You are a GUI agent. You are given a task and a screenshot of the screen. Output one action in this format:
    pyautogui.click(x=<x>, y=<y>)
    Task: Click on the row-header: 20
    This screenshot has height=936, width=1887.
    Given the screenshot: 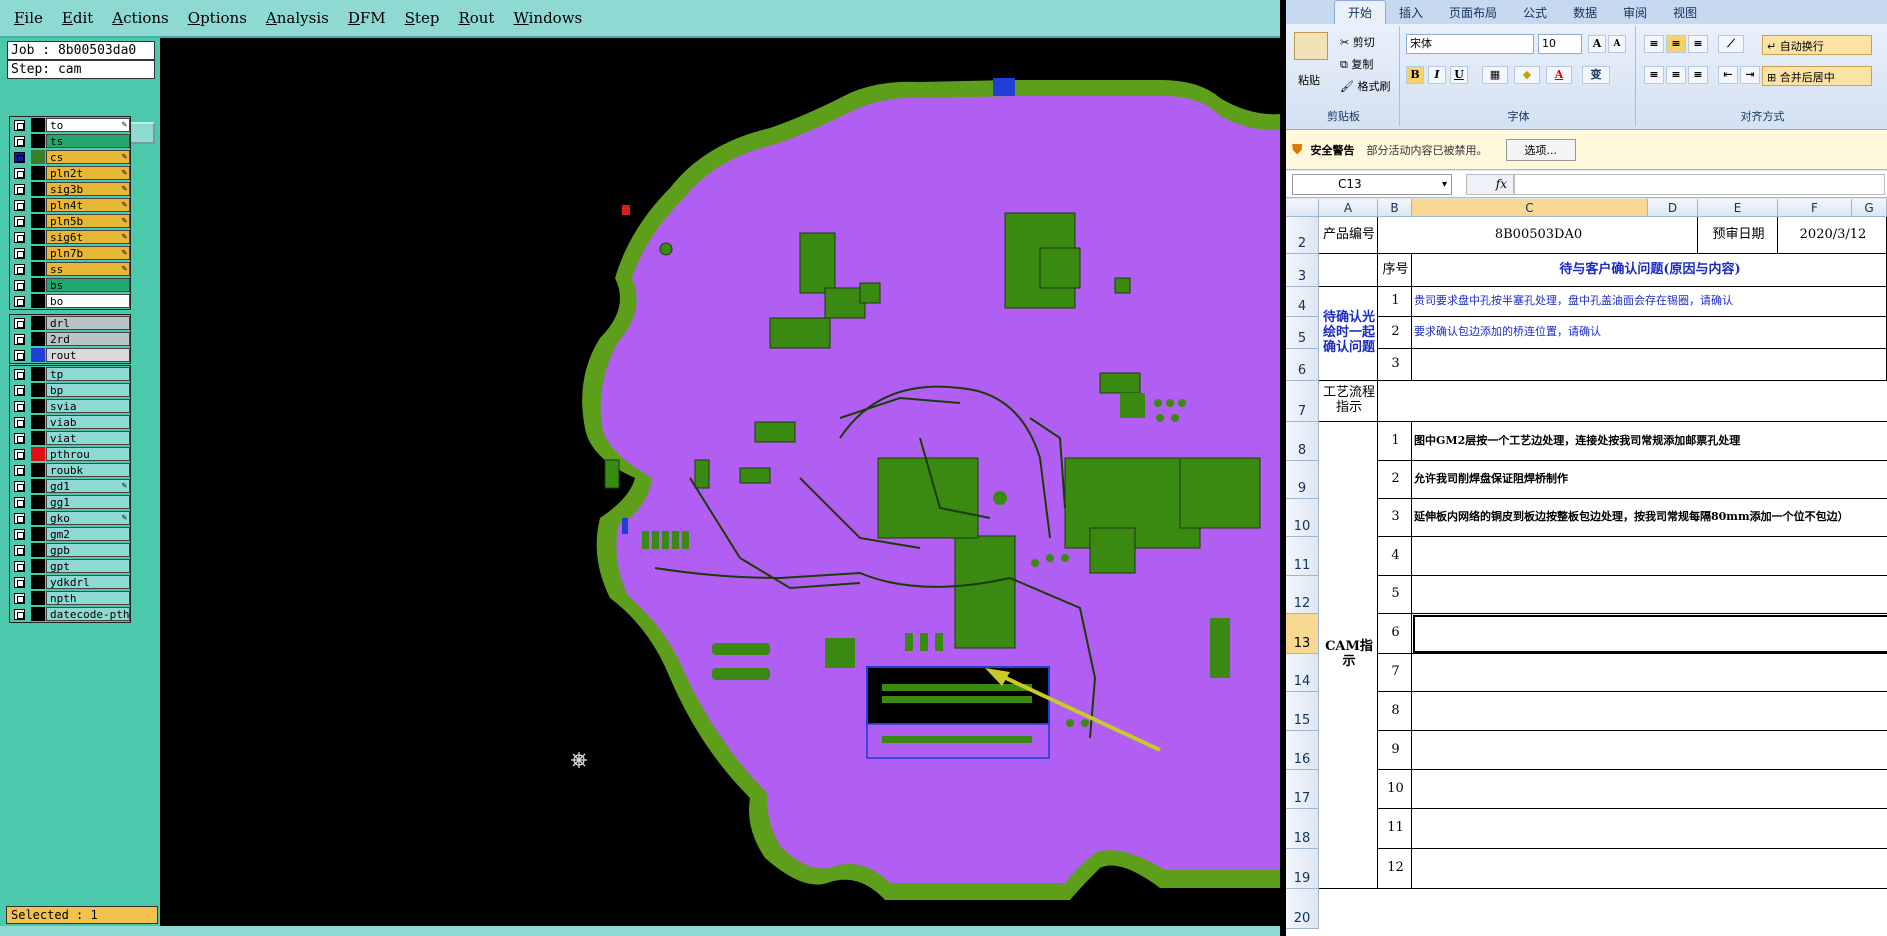 What is the action you would take?
    pyautogui.click(x=1302, y=909)
    